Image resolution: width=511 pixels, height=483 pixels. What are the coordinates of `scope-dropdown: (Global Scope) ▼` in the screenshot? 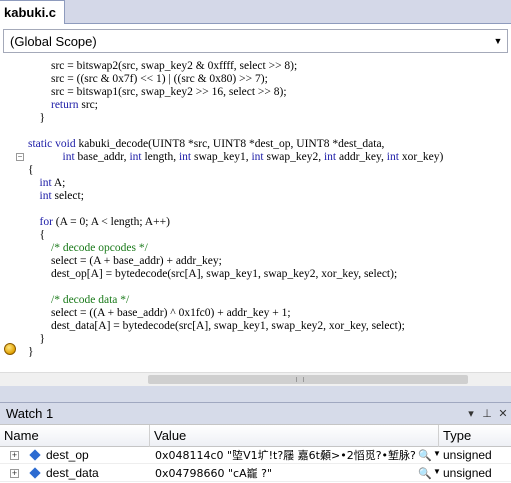 It's located at (255, 41).